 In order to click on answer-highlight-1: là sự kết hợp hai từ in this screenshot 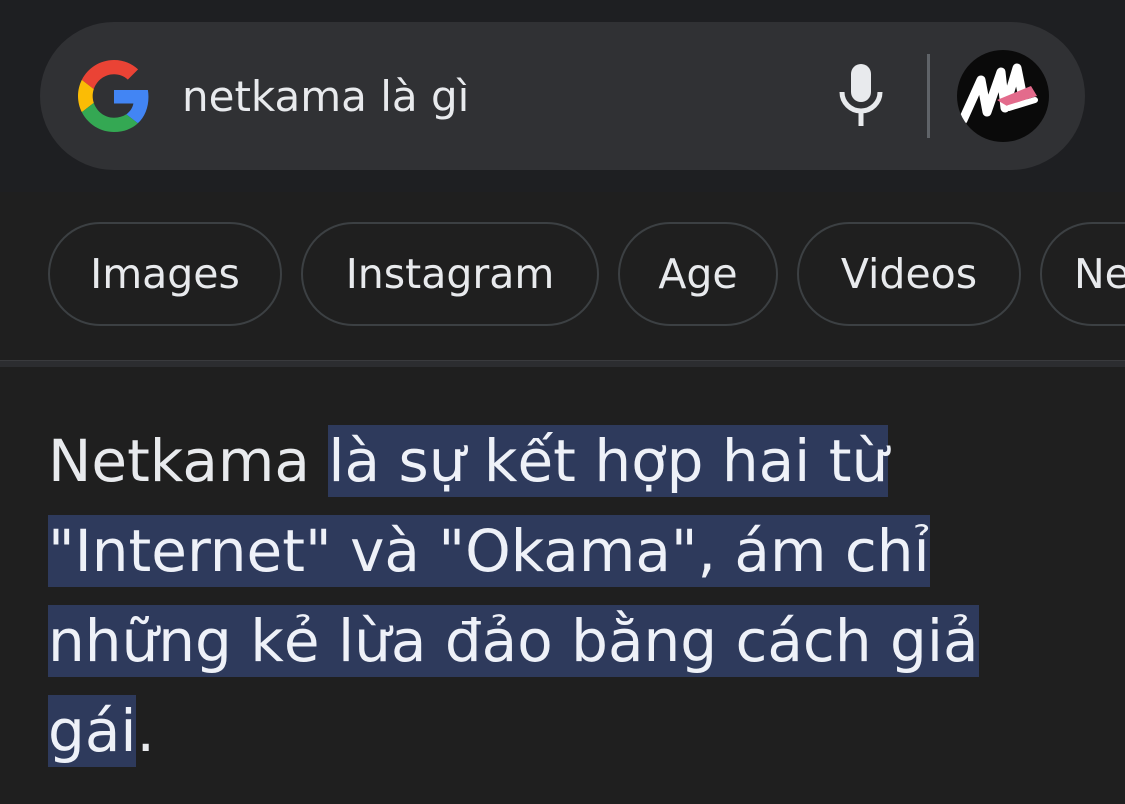, I will do `click(608, 461)`.